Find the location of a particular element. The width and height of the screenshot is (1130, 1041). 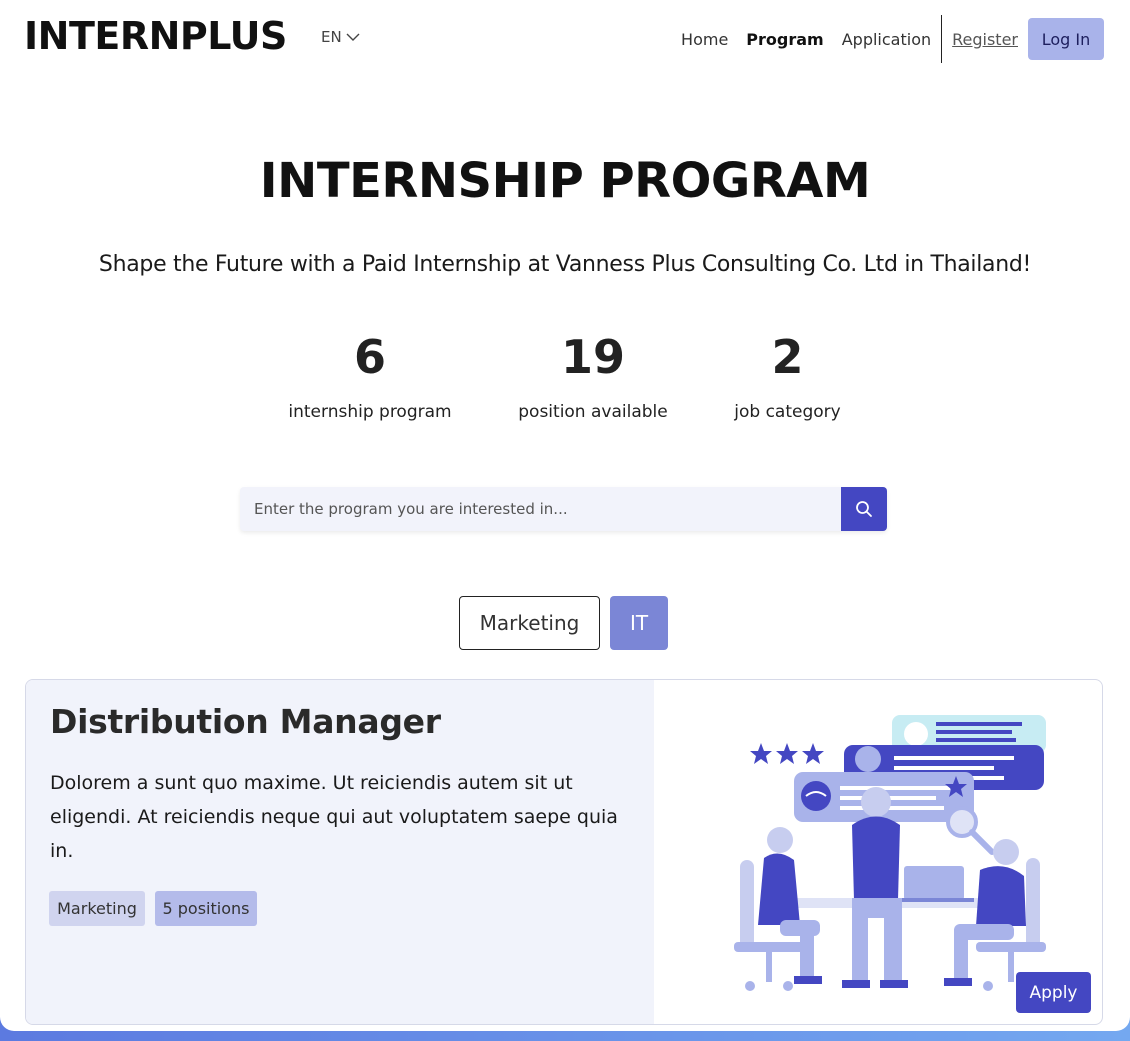

search-icon is located at coordinates (864, 509).